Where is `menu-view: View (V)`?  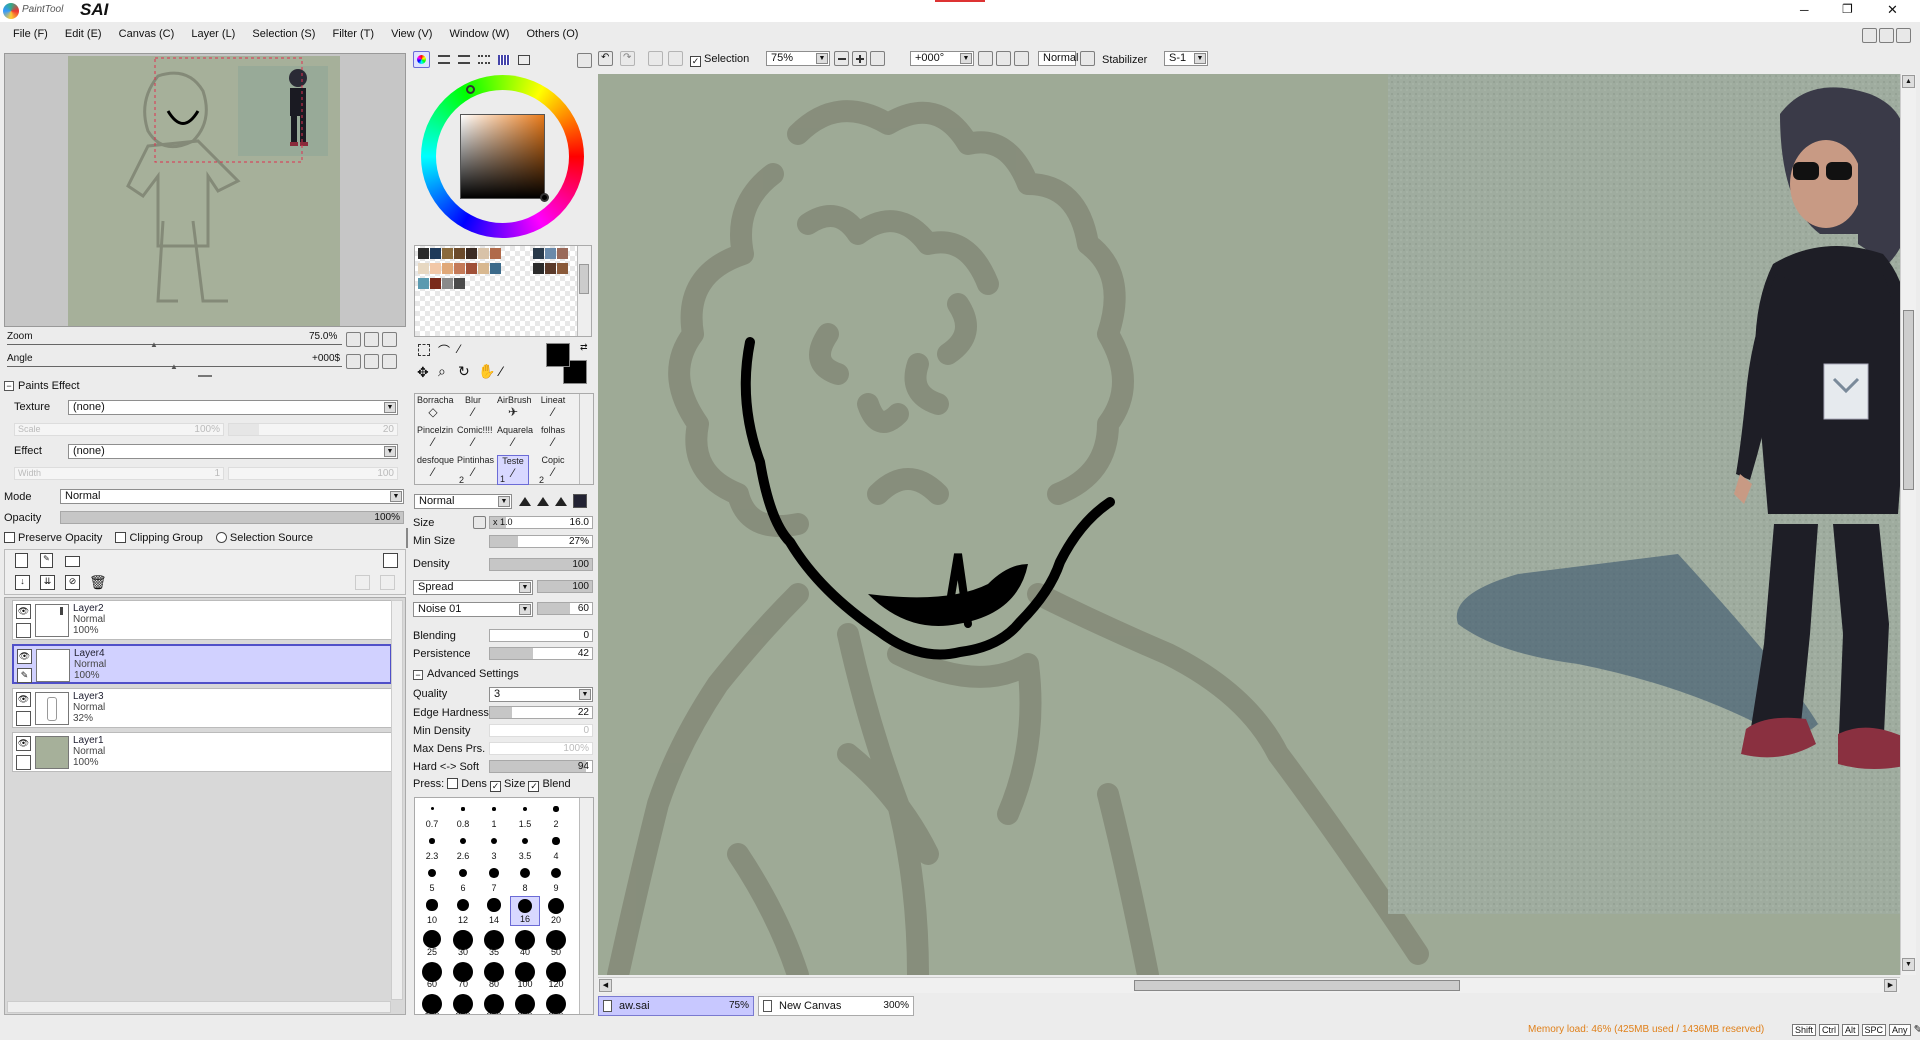 menu-view: View (V) is located at coordinates (411, 34).